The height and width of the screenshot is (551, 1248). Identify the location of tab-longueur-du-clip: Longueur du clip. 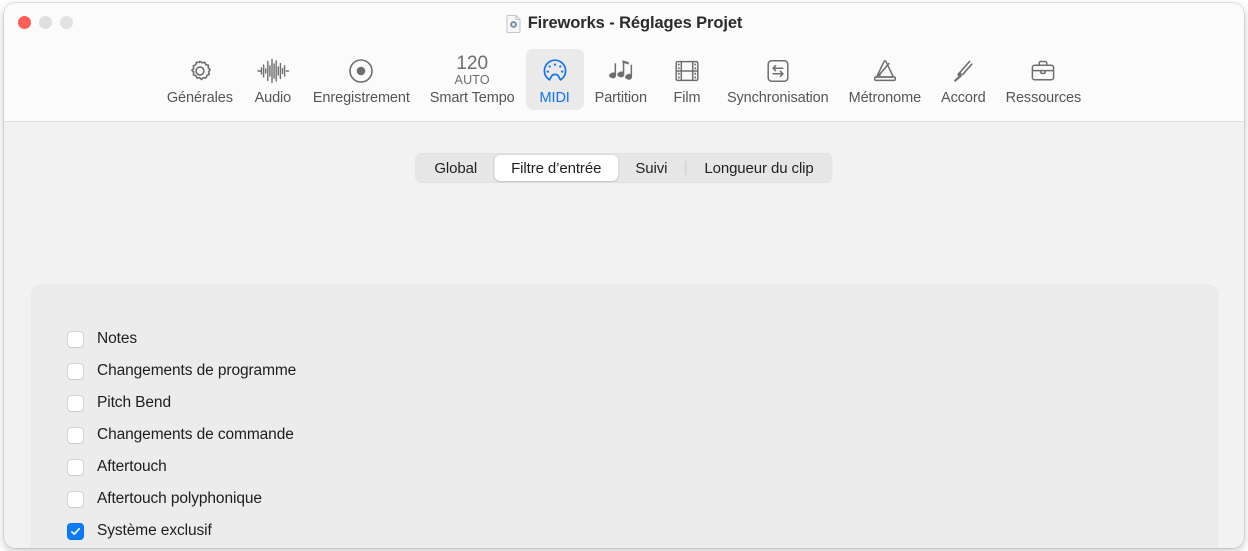
(758, 168).